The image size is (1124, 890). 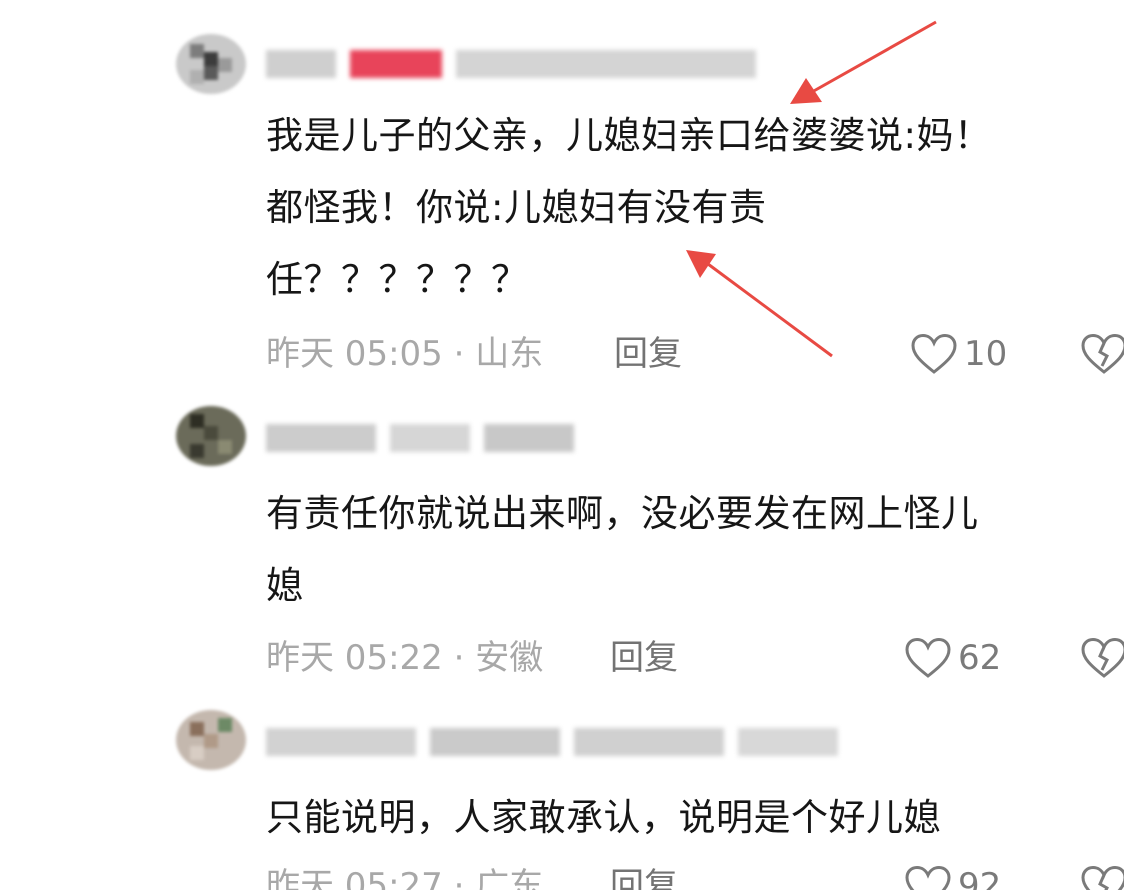 I want to click on comment-timestamp: 昨天 05:27 · 广东, so click(x=405, y=878).